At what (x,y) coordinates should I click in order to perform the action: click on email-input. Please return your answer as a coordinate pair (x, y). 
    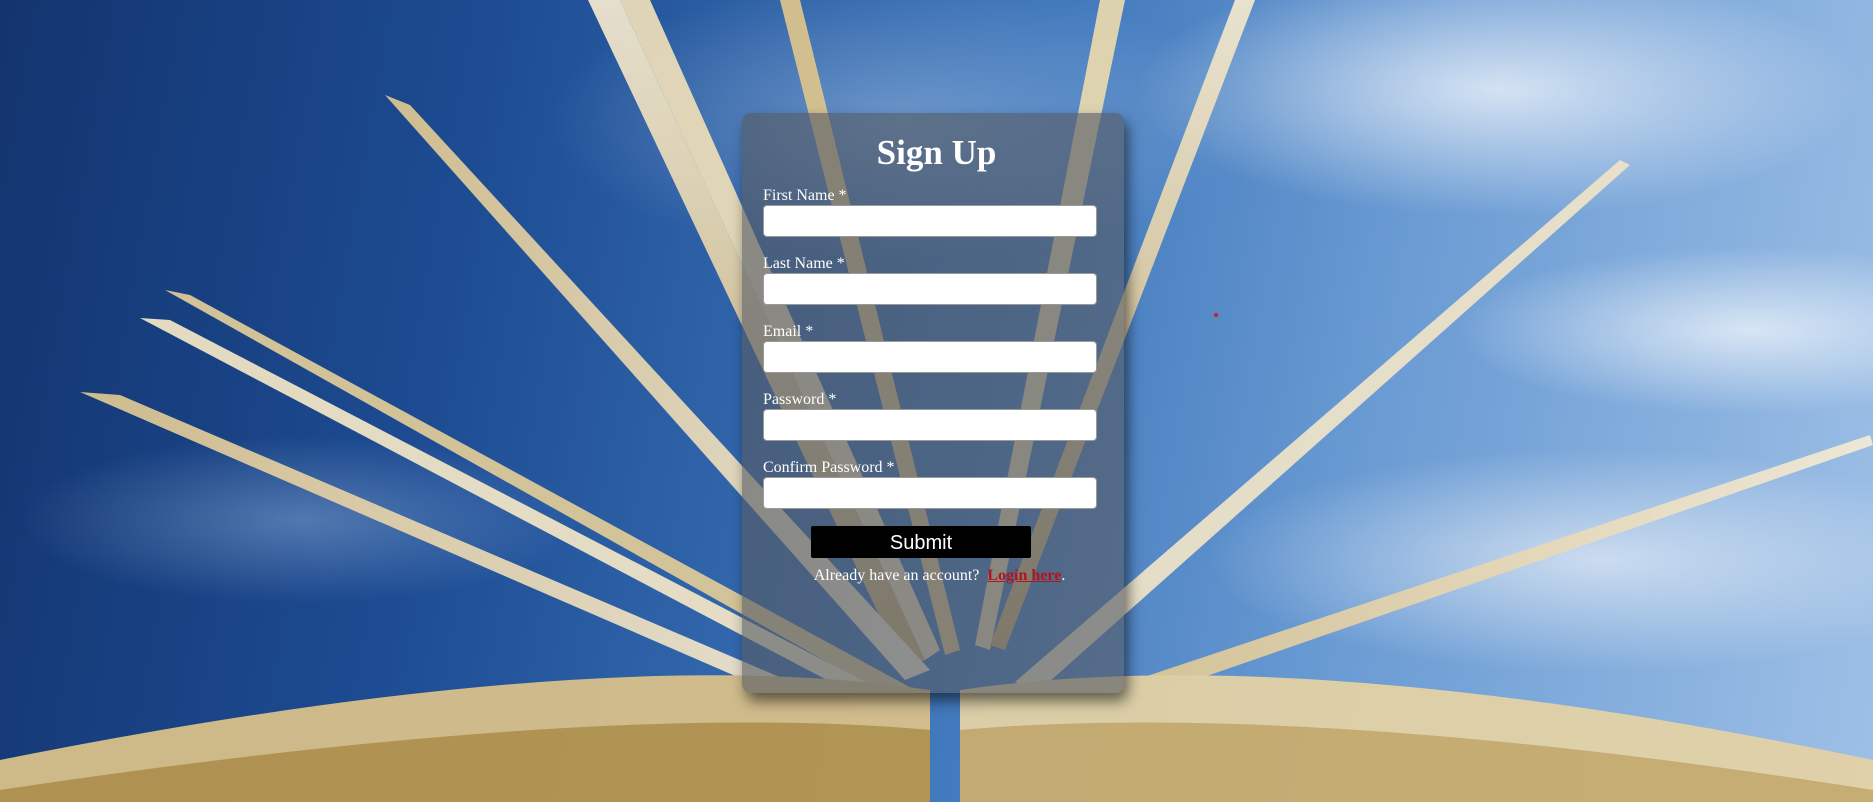
    Looking at the image, I should click on (930, 357).